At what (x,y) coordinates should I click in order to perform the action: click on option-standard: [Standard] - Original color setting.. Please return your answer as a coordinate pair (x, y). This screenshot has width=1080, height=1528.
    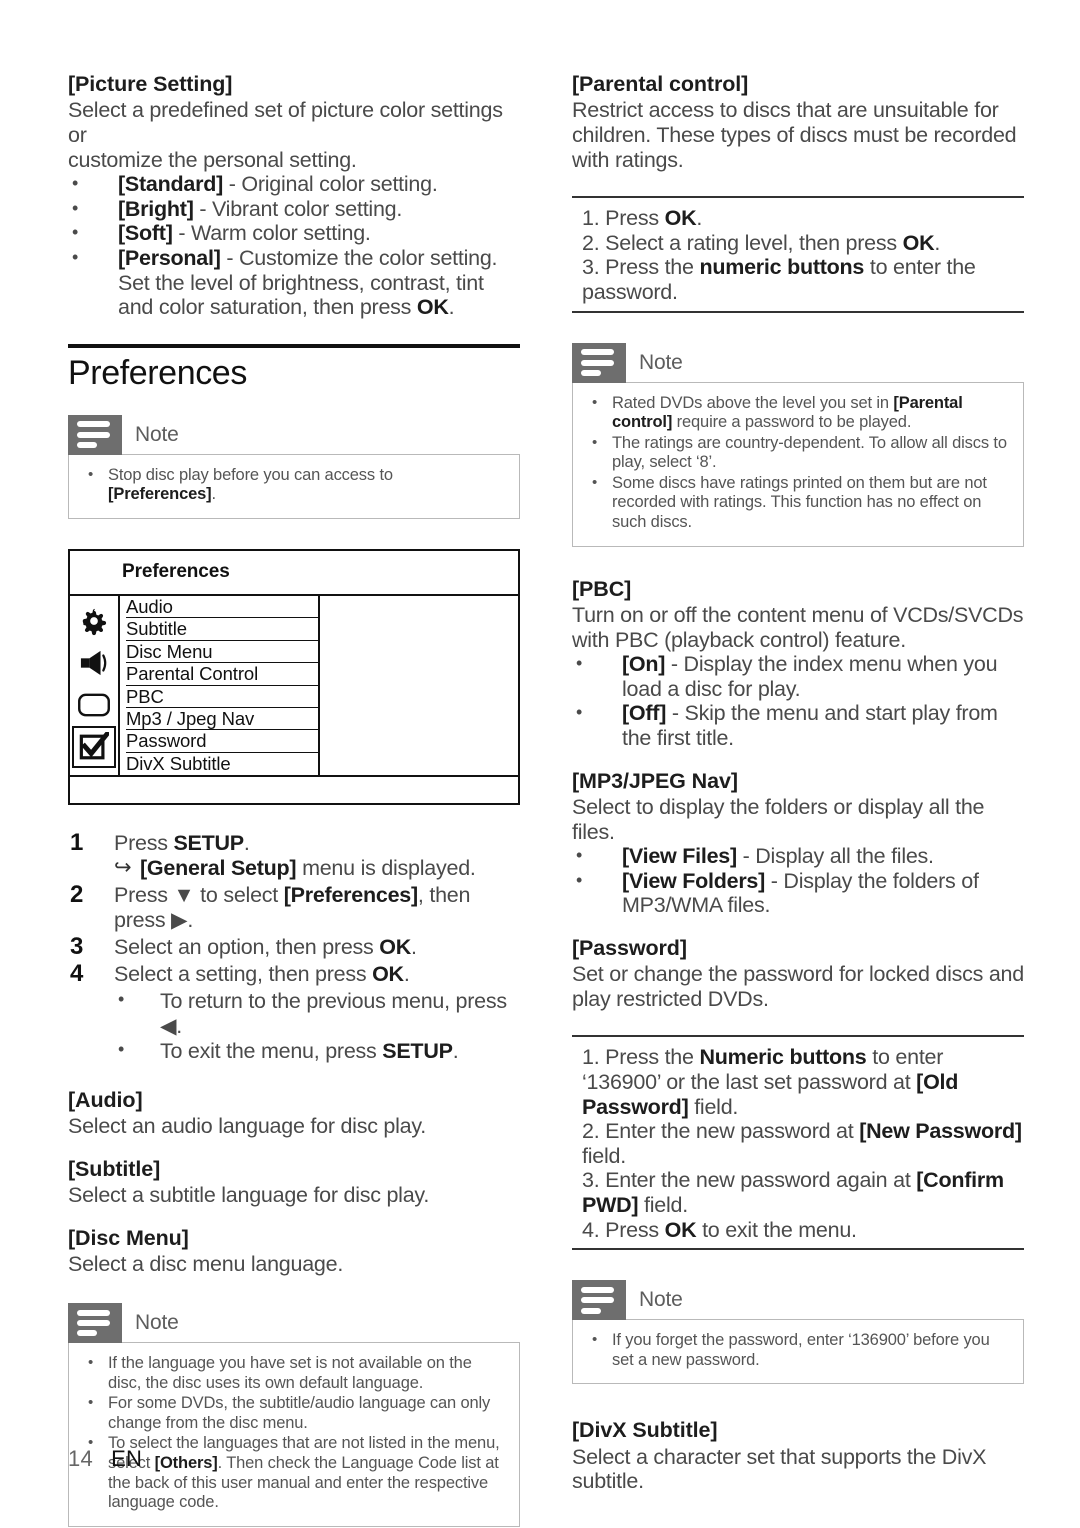
    Looking at the image, I should click on (294, 184).